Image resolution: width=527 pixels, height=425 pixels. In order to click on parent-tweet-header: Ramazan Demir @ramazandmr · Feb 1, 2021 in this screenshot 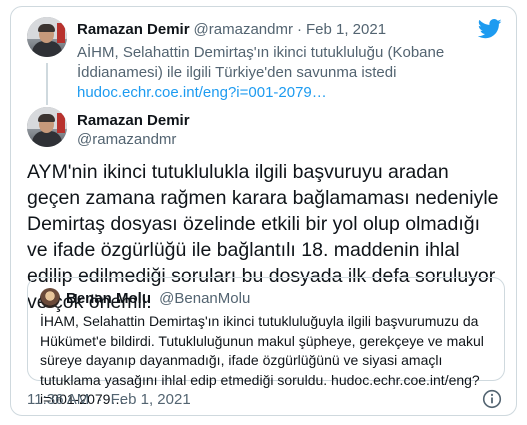, I will do `click(231, 29)`.